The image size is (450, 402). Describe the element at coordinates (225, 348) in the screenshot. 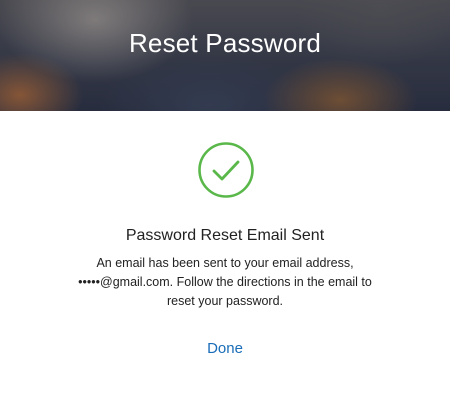

I see `done-button: Done` at that location.